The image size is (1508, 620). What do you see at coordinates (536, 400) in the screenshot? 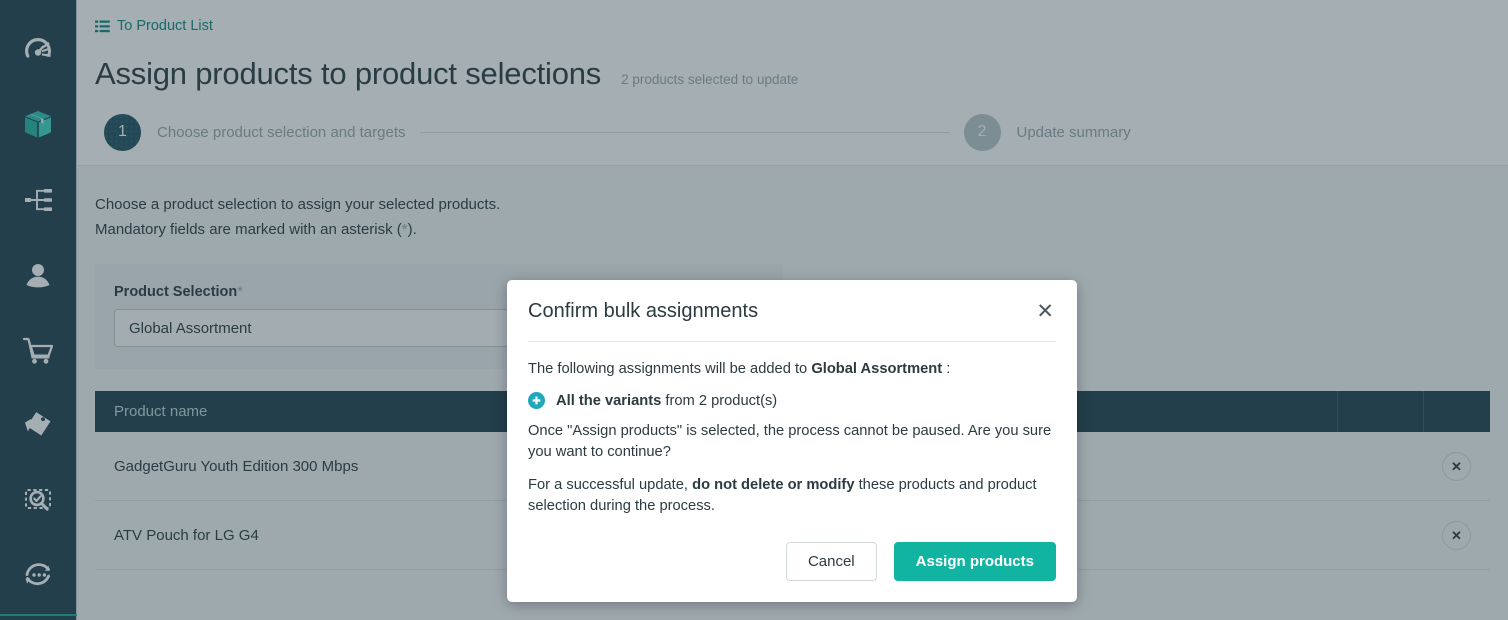
I see `plus-circle-icon` at bounding box center [536, 400].